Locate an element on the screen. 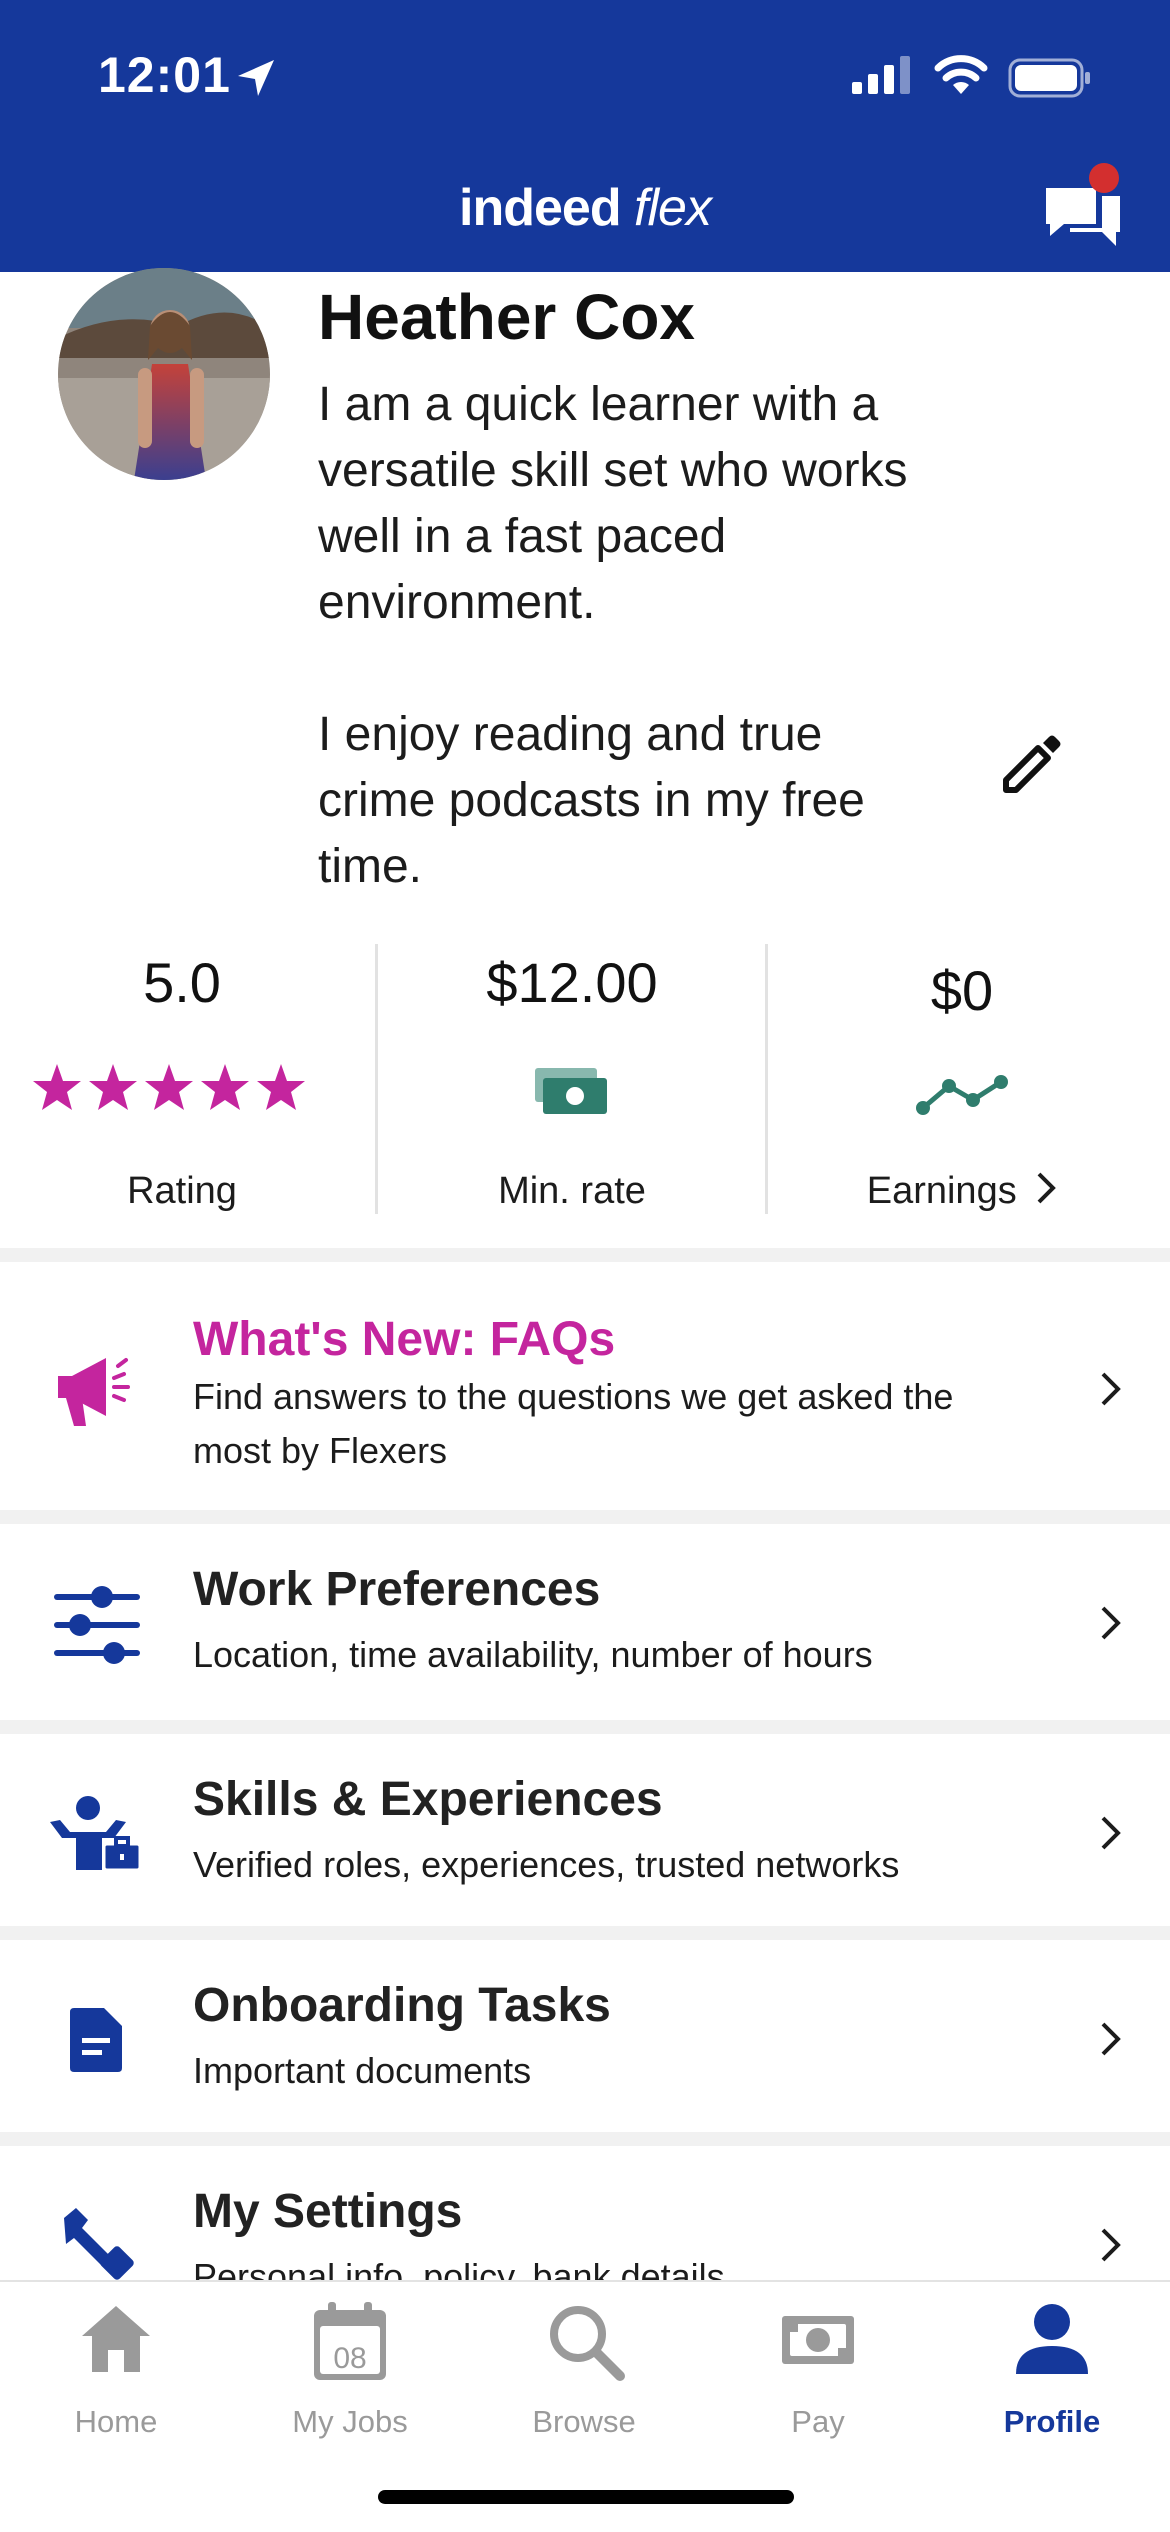 The height and width of the screenshot is (2532, 1170). megaphone-icon is located at coordinates (94, 1392).